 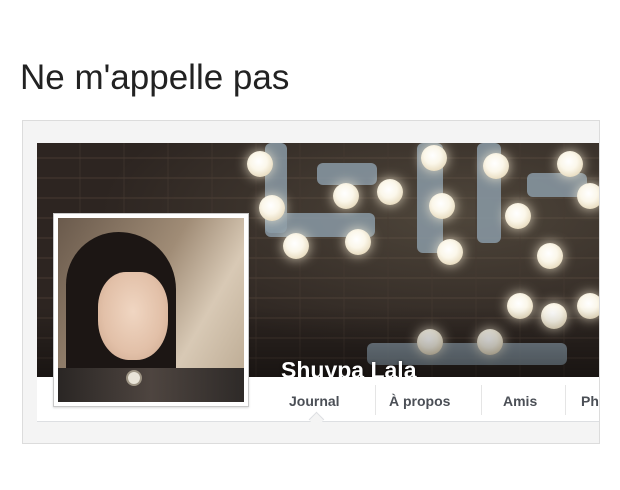 What do you see at coordinates (314, 401) in the screenshot?
I see `tab-journal: Journal` at bounding box center [314, 401].